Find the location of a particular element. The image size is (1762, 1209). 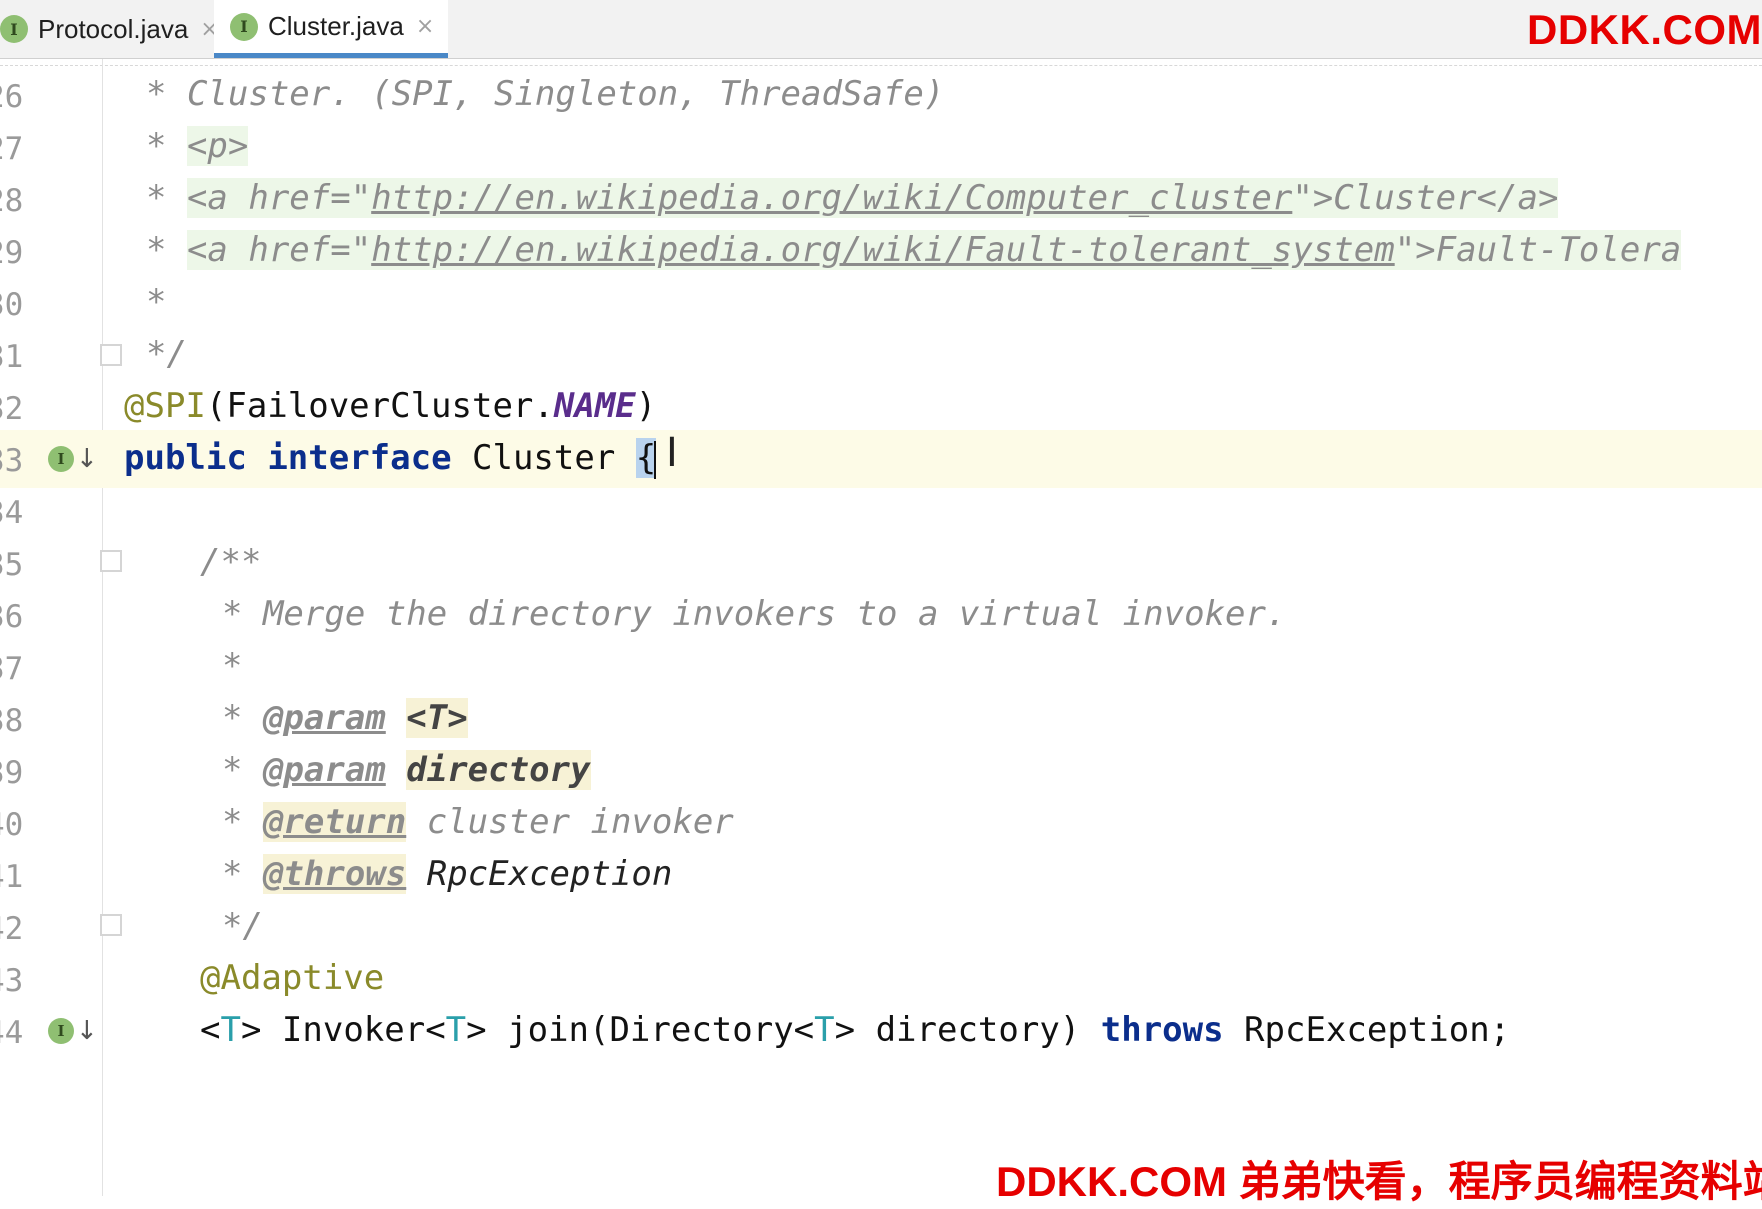

exception-name: RpcException is located at coordinates (549, 874).